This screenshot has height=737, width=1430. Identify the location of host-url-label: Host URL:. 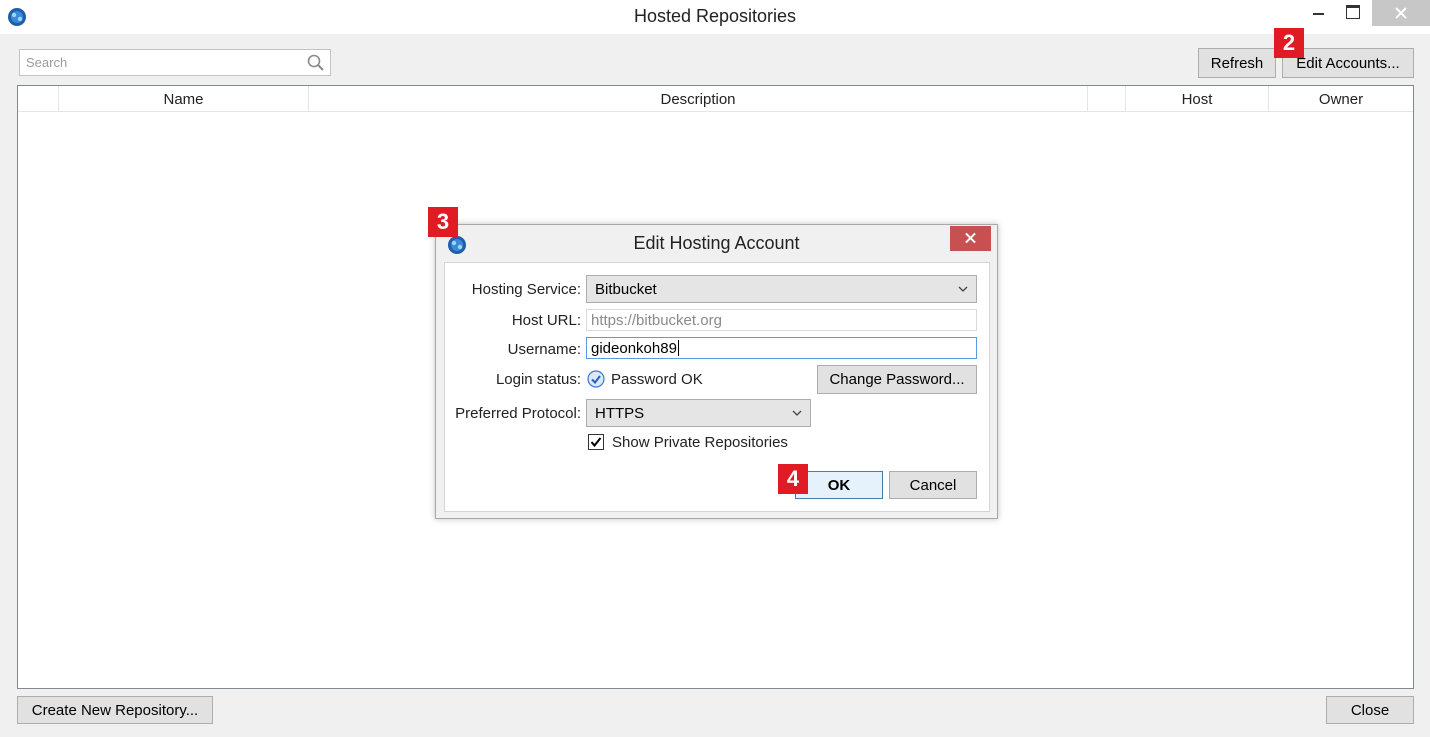
(546, 320).